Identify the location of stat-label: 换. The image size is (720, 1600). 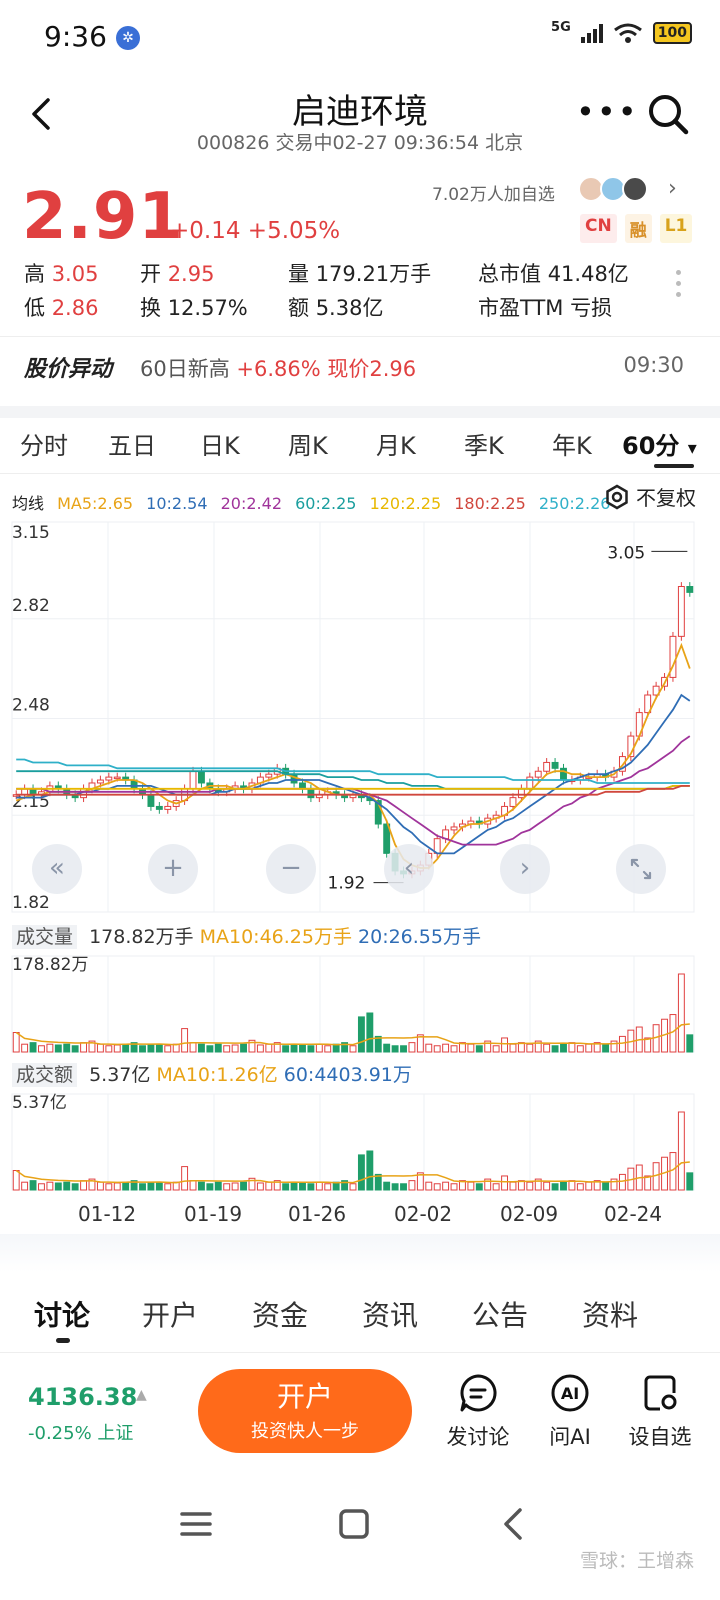
(150, 308).